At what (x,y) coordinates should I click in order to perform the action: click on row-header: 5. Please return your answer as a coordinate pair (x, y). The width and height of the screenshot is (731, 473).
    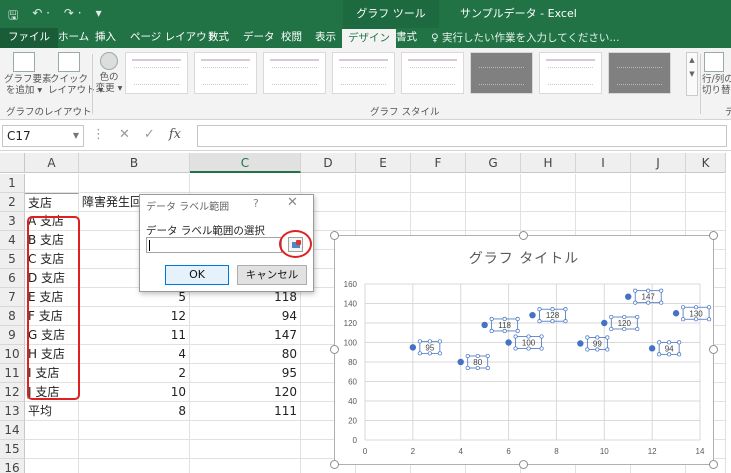
    Looking at the image, I should click on (12, 259).